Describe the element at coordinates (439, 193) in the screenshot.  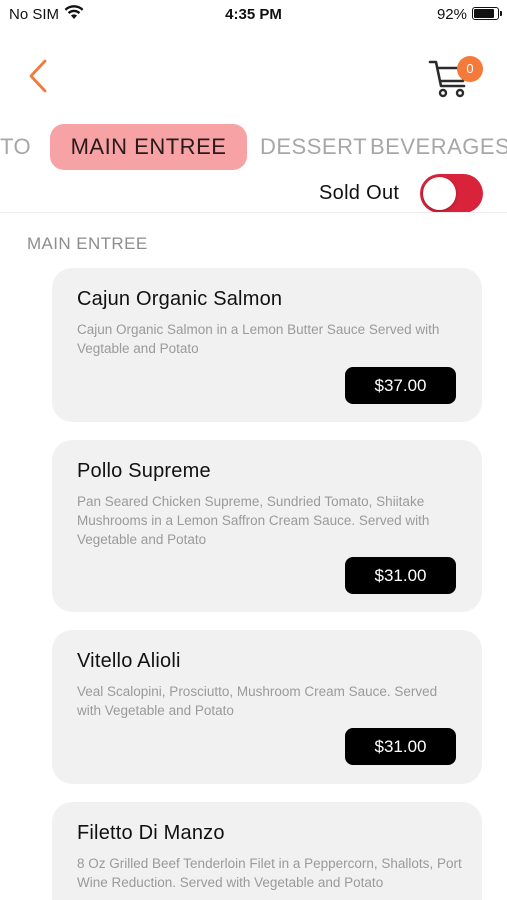
I see `toggle-knob` at that location.